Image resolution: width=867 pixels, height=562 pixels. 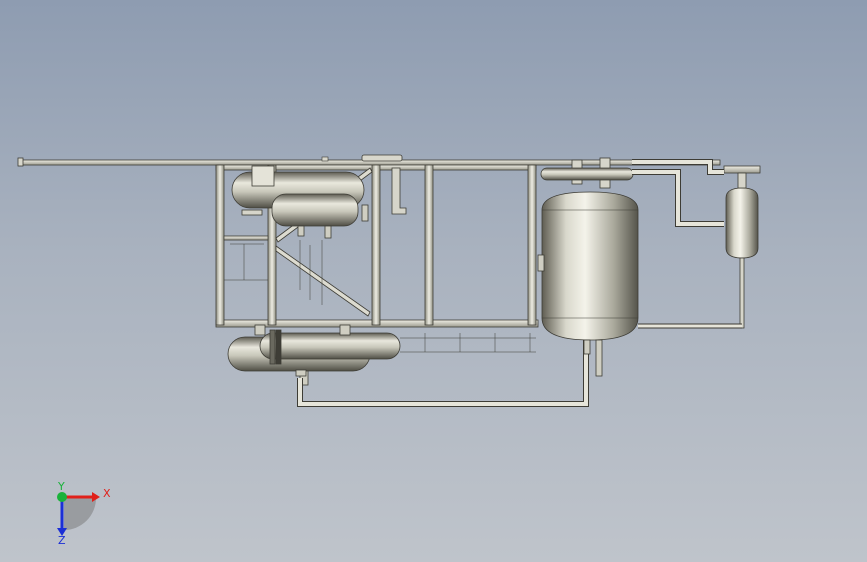 I want to click on z-axis-label: Z, so click(x=62, y=540).